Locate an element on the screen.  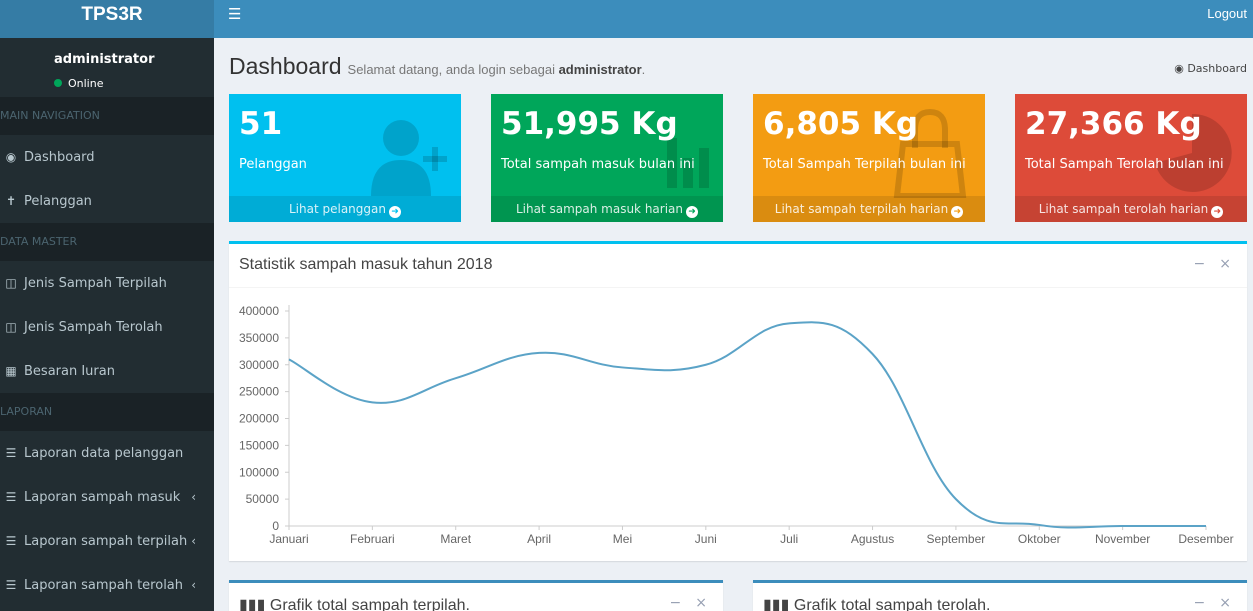
nav-header-laporan: LAPORAN is located at coordinates (107, 412).